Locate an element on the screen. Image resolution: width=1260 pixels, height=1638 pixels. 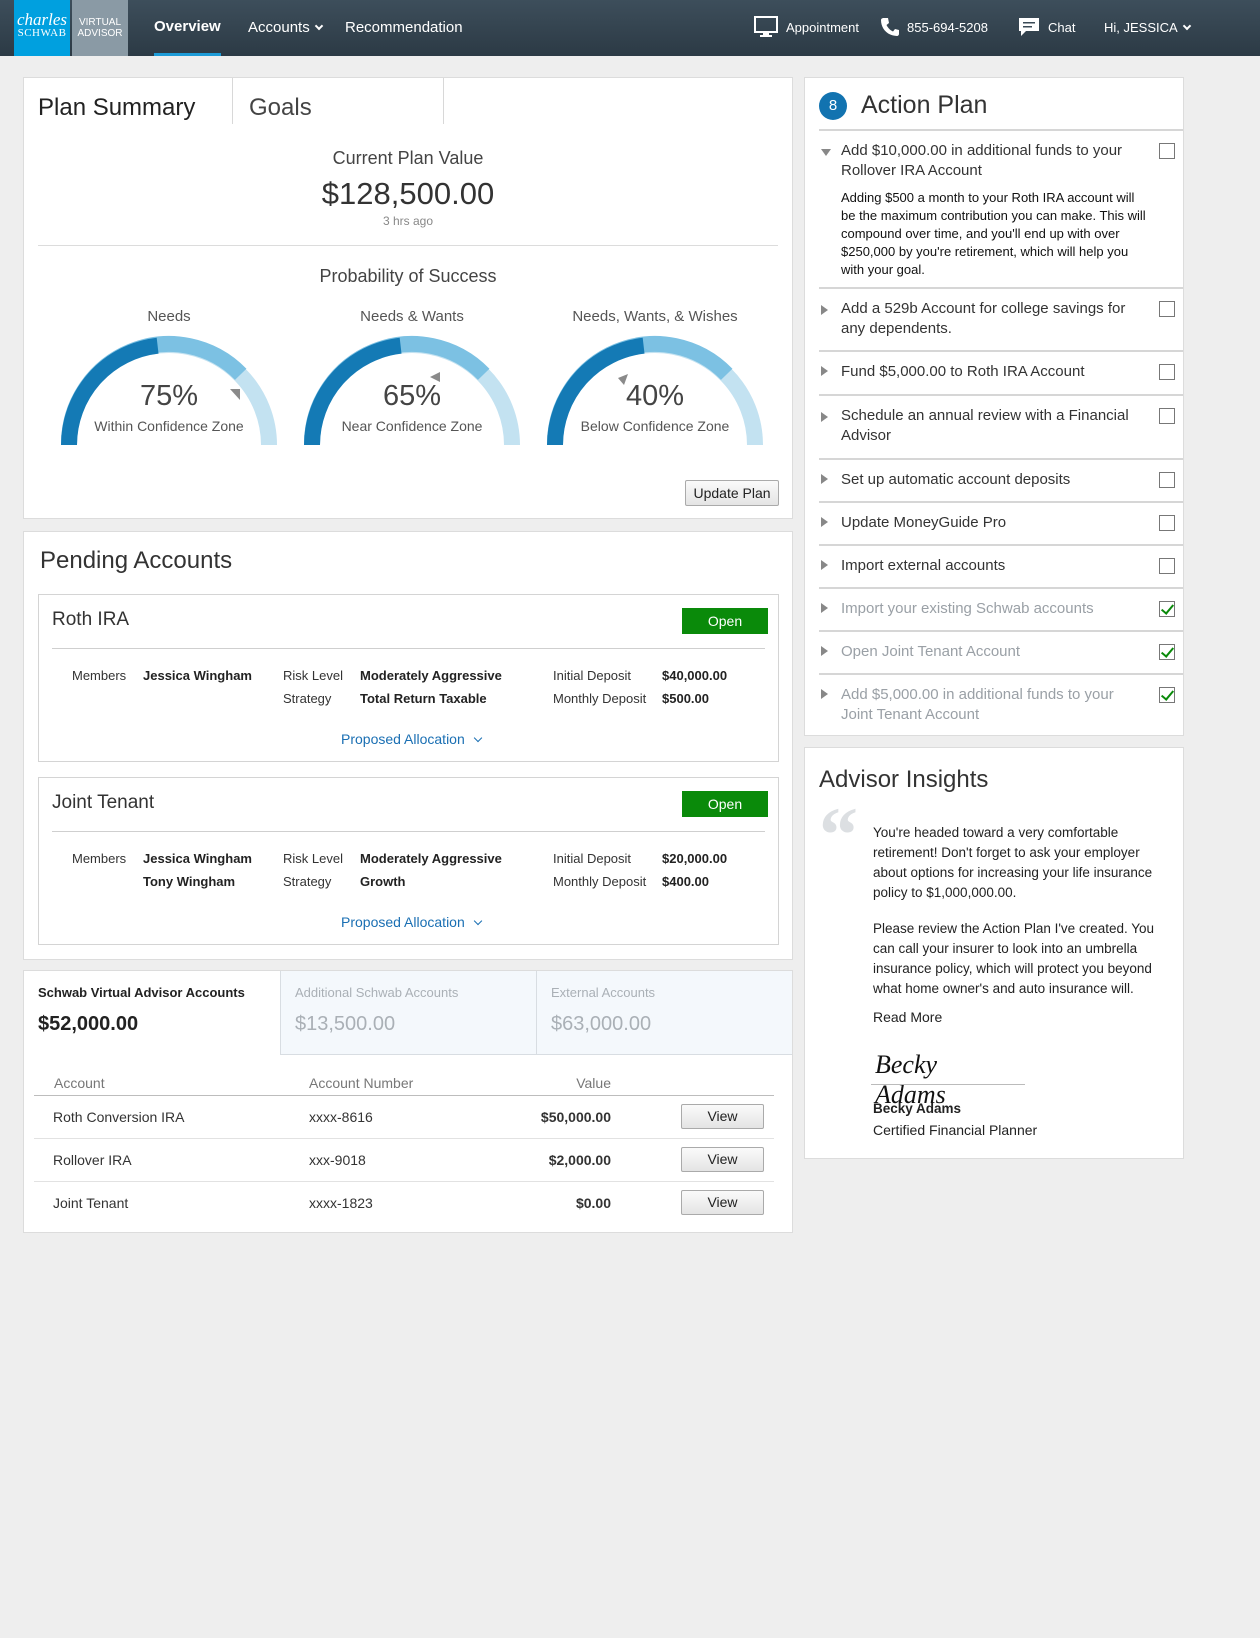
account-link: Roth Conversion IRA is located at coordinates (119, 1117).